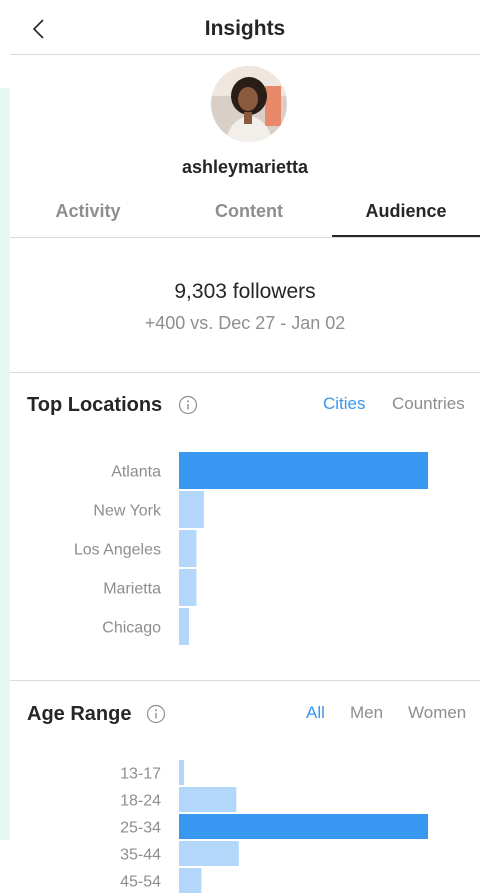 This screenshot has width=480, height=895. I want to click on page-title: Insights, so click(245, 28).